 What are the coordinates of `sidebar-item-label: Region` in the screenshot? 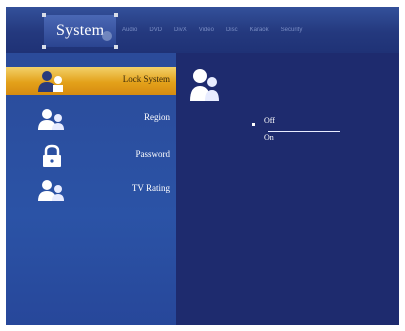 It's located at (157, 117).